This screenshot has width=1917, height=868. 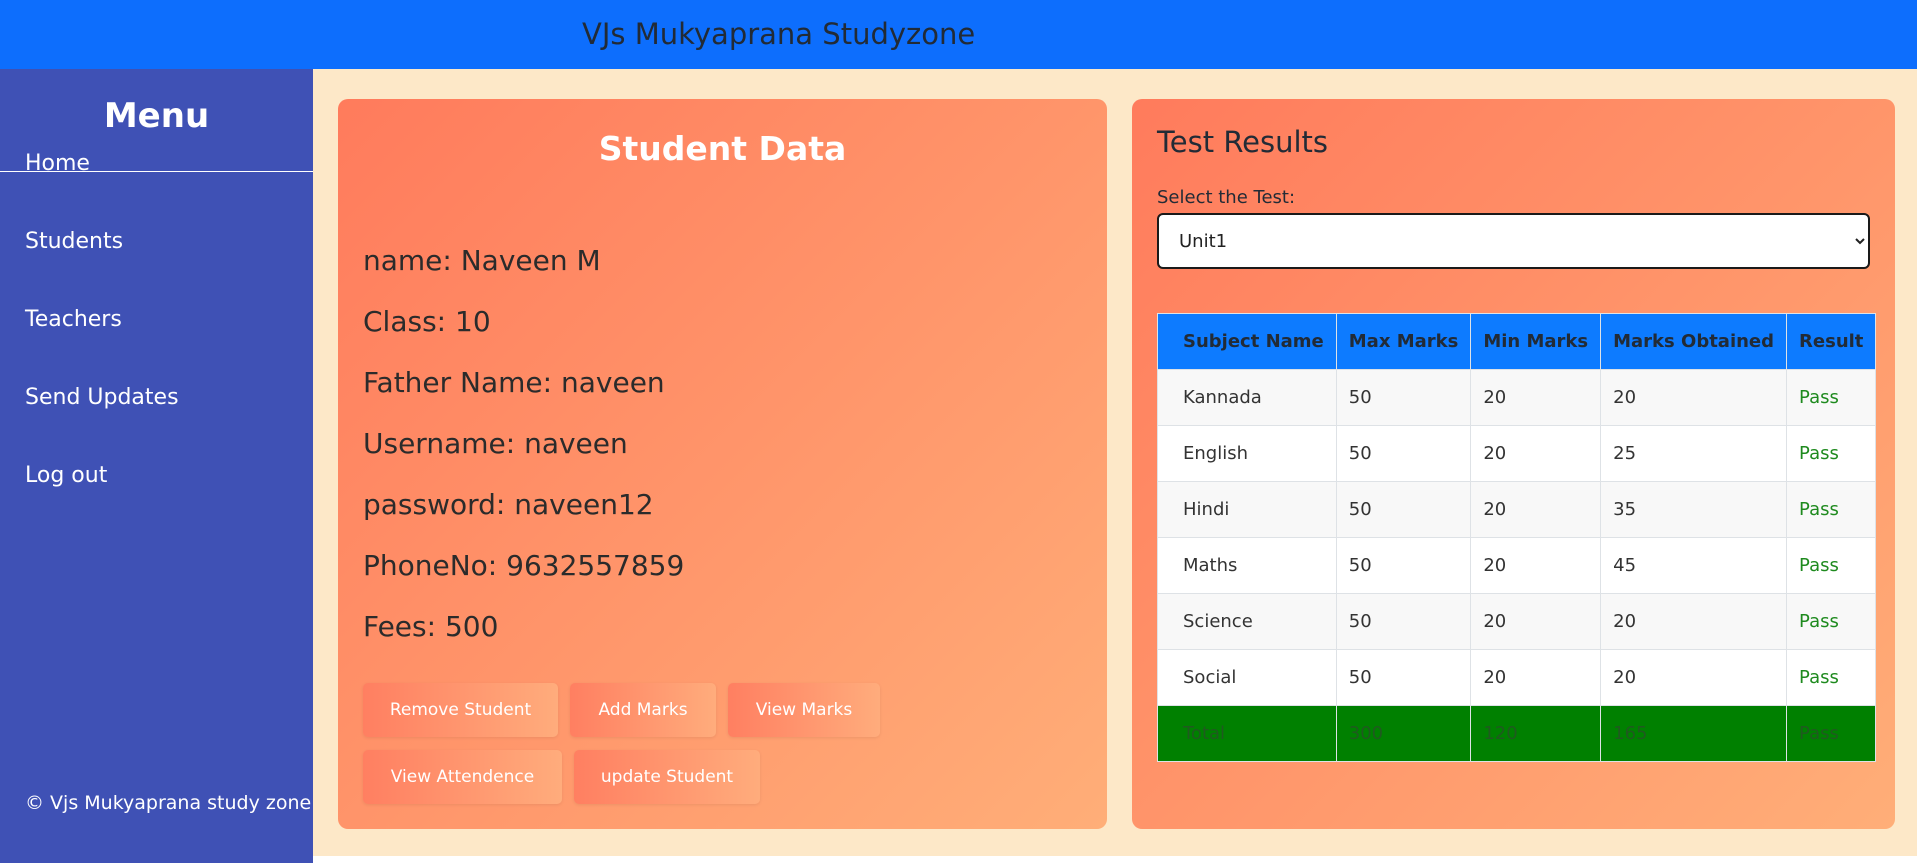 I want to click on total-result-cell: Pass, so click(x=1831, y=733).